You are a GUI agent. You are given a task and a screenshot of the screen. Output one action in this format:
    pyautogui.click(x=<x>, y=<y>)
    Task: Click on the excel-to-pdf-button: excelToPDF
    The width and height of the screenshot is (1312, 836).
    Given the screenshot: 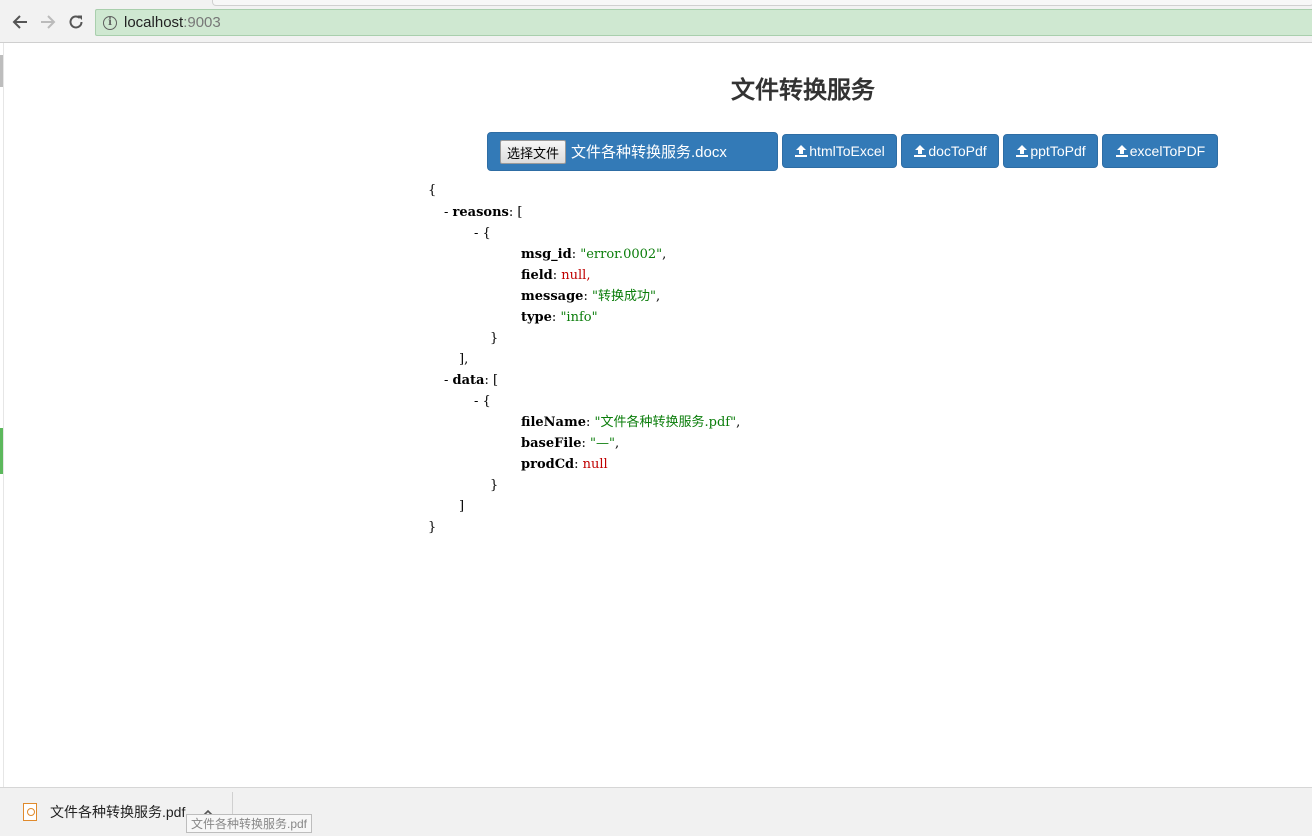 What is the action you would take?
    pyautogui.click(x=1160, y=151)
    